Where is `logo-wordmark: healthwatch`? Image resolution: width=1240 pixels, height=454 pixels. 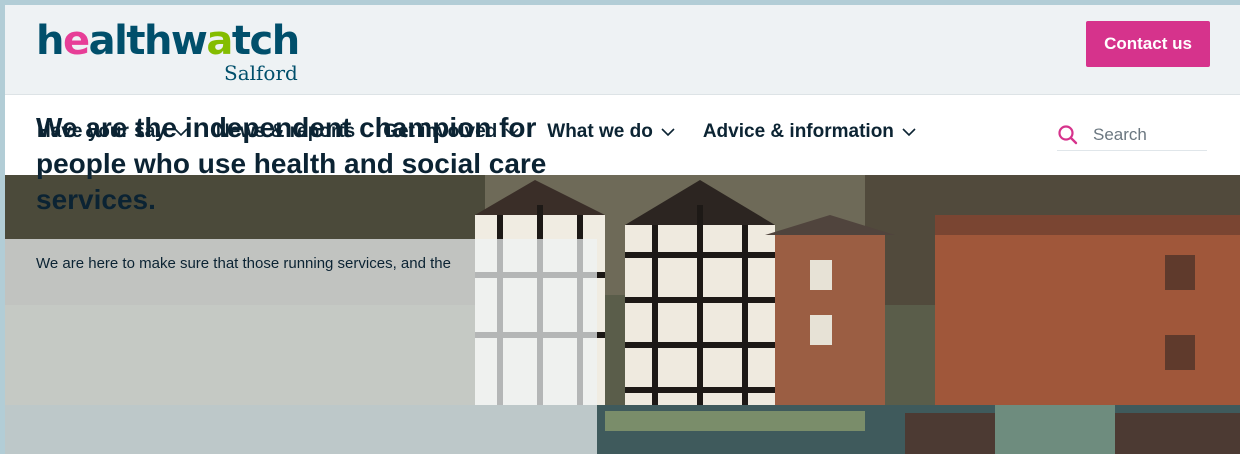 logo-wordmark: healthwatch is located at coordinates (168, 41).